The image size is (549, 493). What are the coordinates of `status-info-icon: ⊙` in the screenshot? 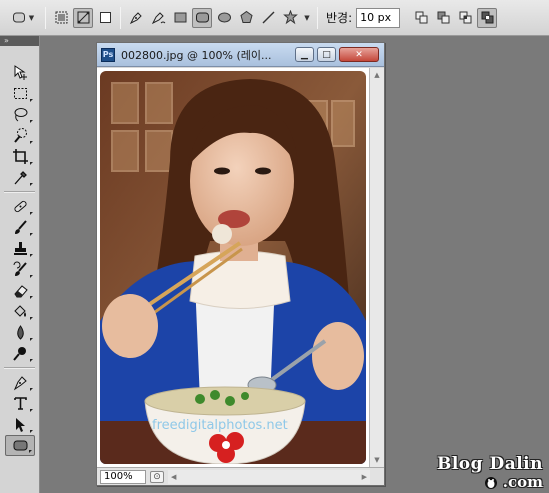 It's located at (157, 476).